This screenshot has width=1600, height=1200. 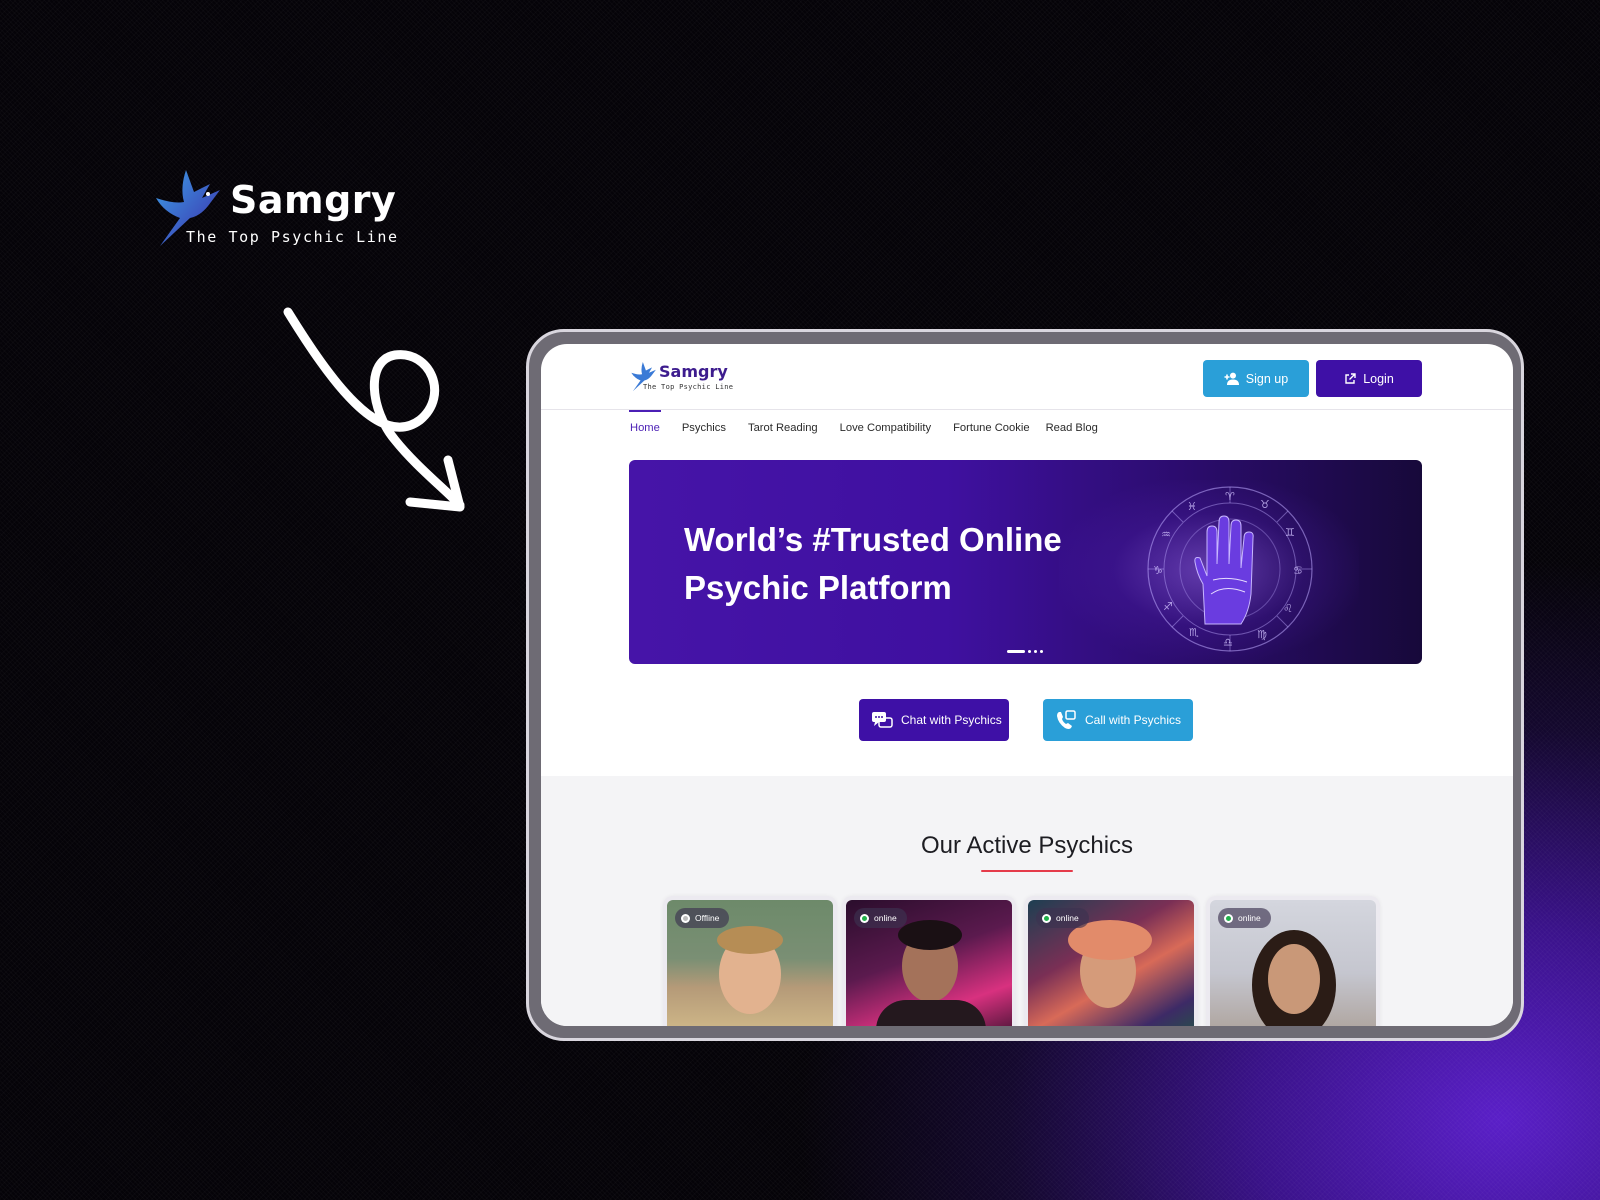 What do you see at coordinates (374, 409) in the screenshot?
I see `curly-arrow-icon` at bounding box center [374, 409].